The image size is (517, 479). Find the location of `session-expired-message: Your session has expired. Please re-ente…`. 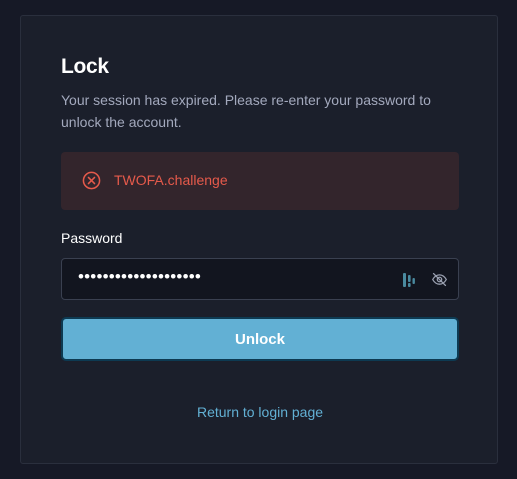

session-expired-message: Your session has expired. Please re-ente… is located at coordinates (246, 111).